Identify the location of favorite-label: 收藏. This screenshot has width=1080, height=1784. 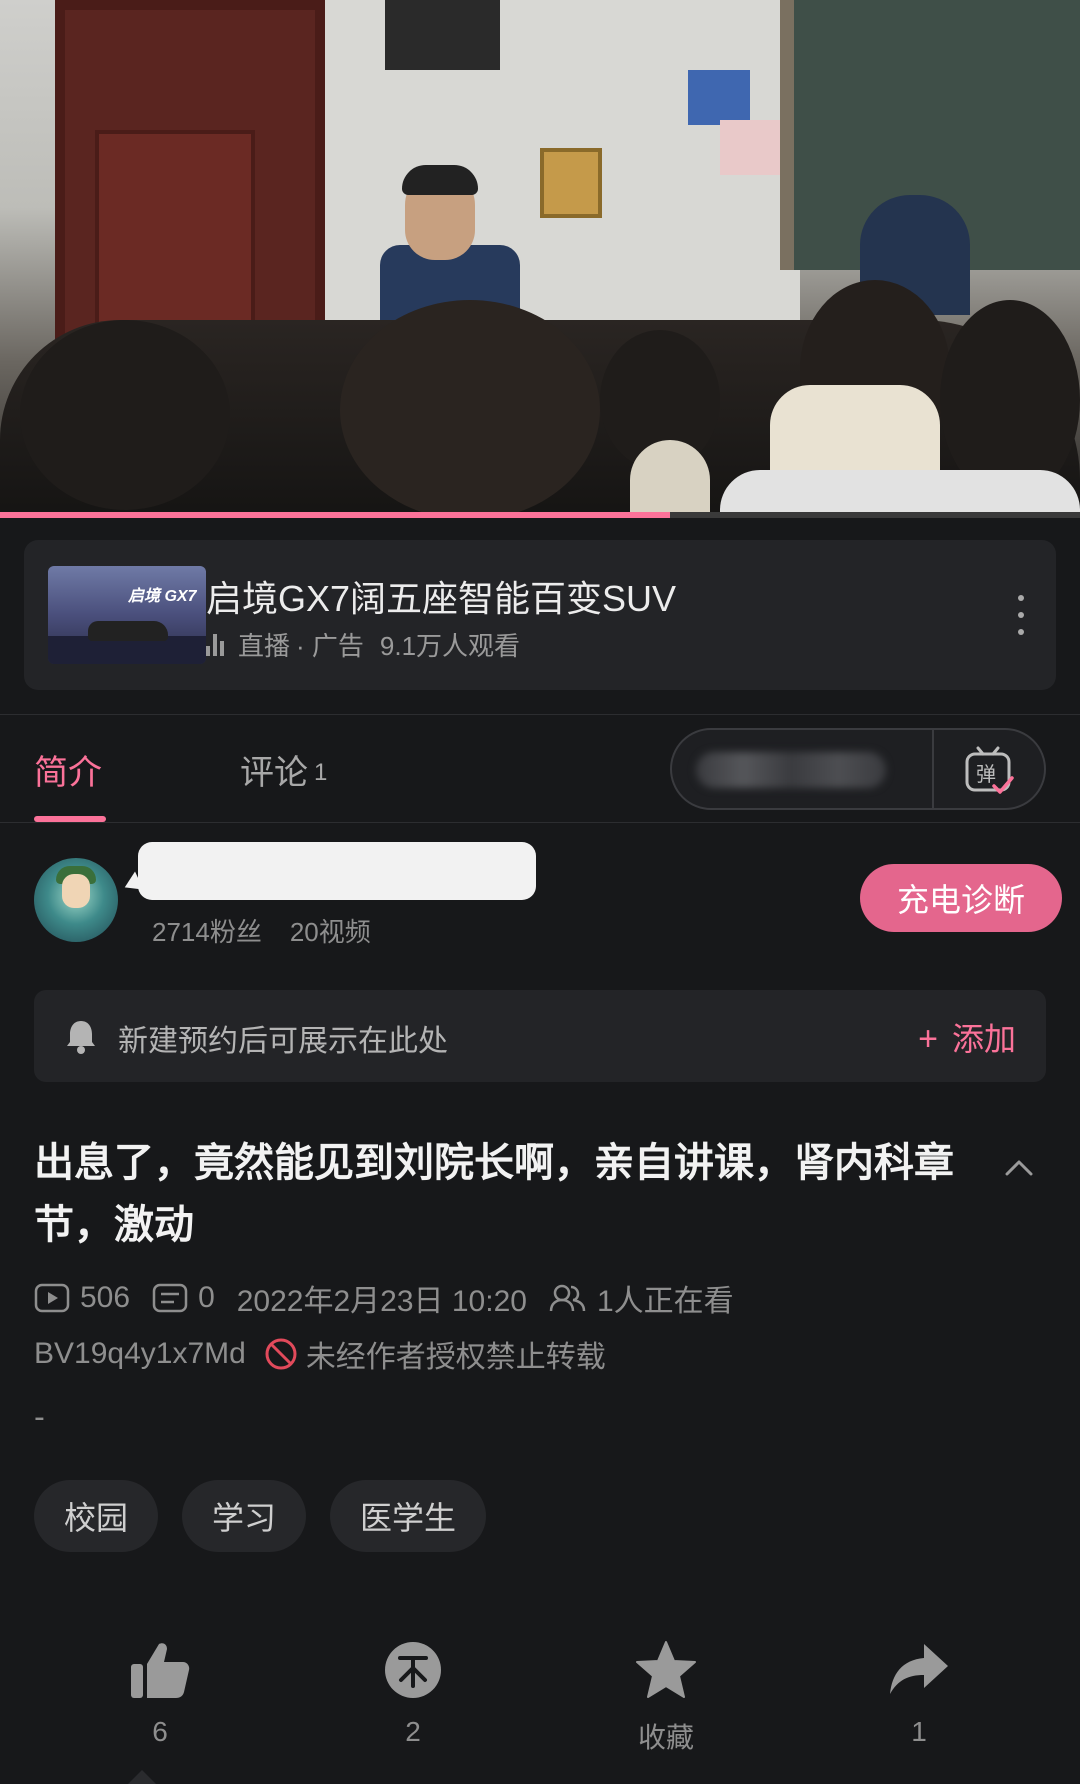
(665, 1737).